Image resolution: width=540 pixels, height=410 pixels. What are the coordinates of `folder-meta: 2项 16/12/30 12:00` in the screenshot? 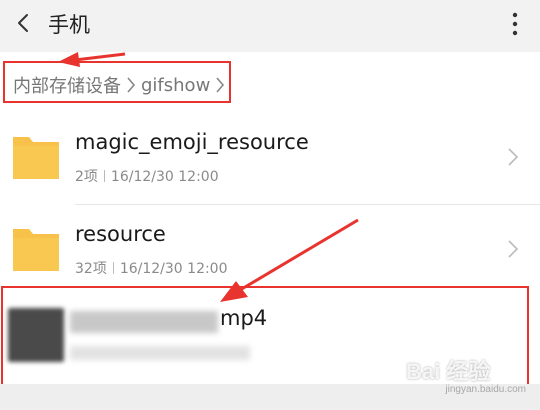 It's located at (147, 176).